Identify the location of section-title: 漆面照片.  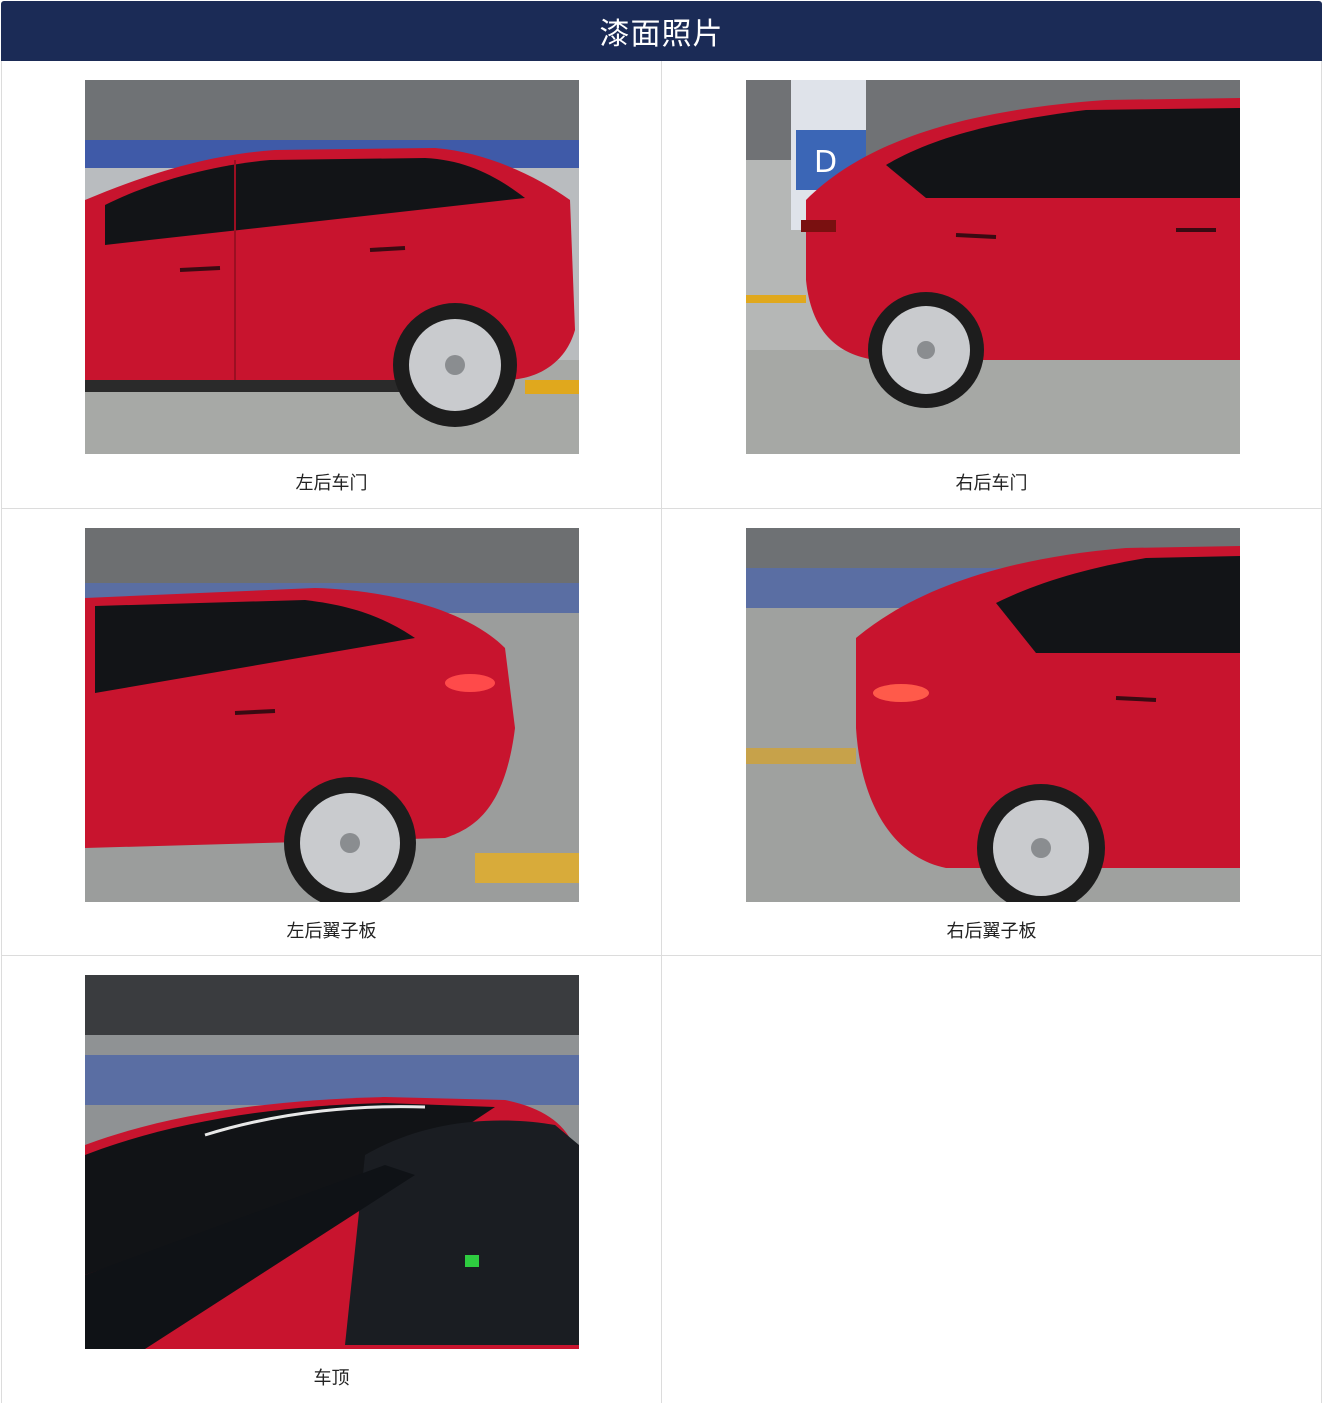
(661, 34).